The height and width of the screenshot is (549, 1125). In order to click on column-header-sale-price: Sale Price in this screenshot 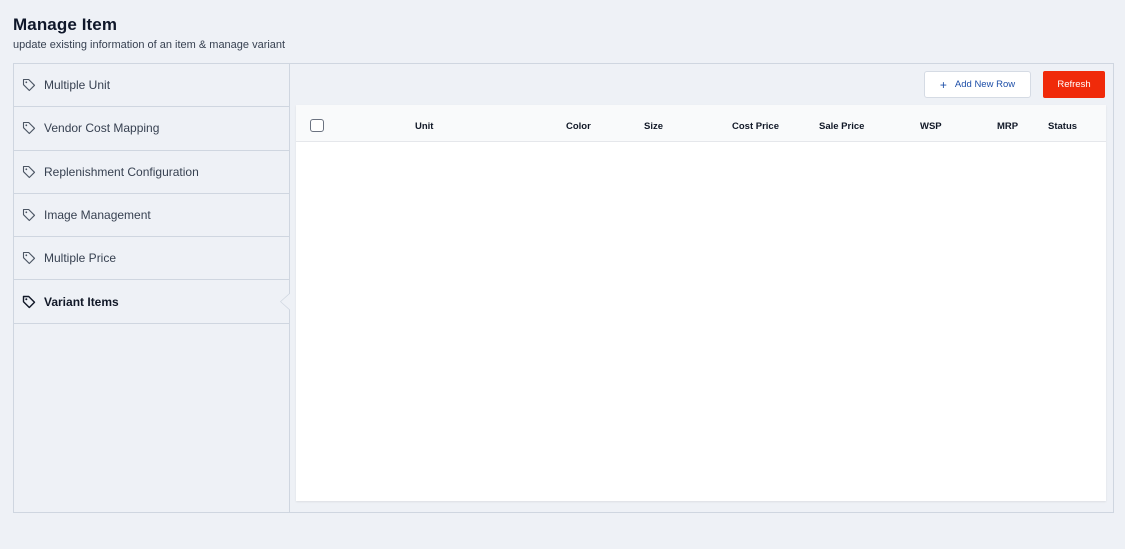, I will do `click(841, 123)`.